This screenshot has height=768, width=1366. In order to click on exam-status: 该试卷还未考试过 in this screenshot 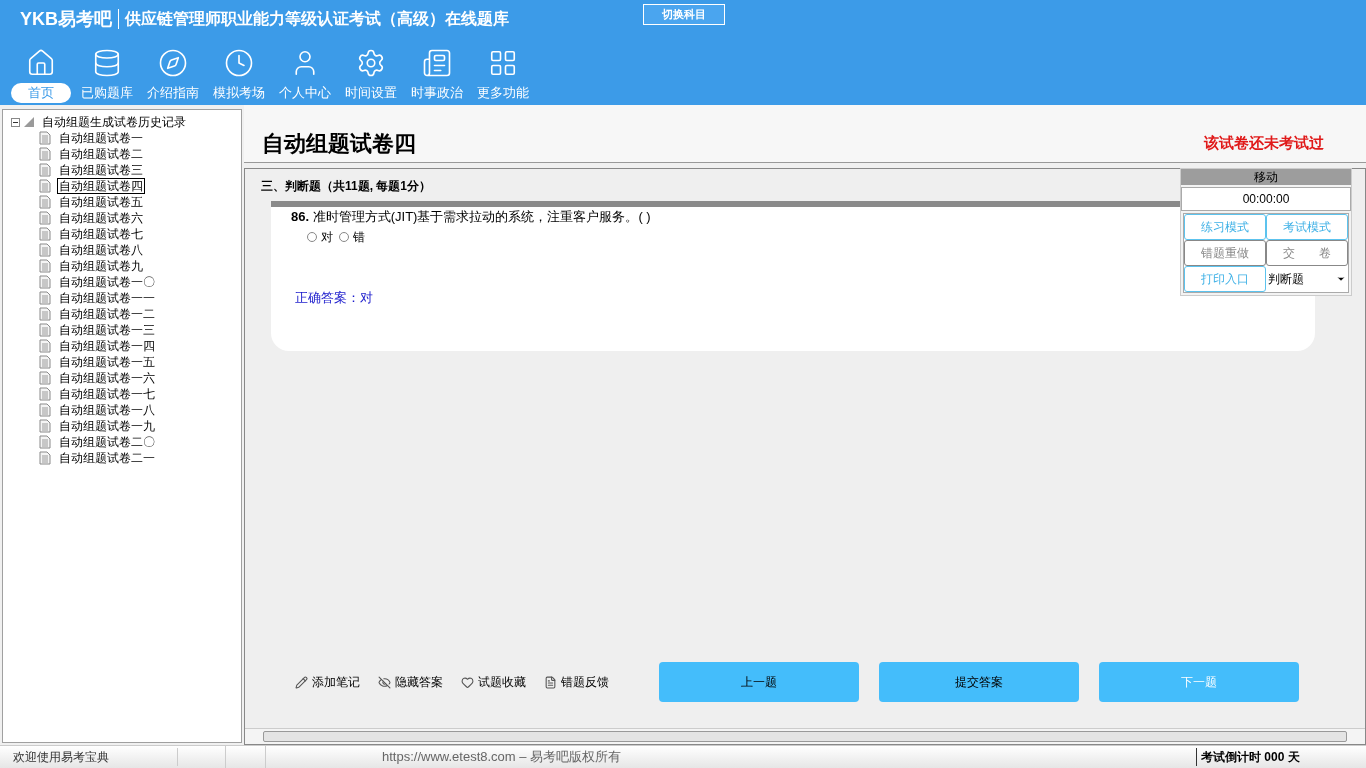, I will do `click(1264, 142)`.